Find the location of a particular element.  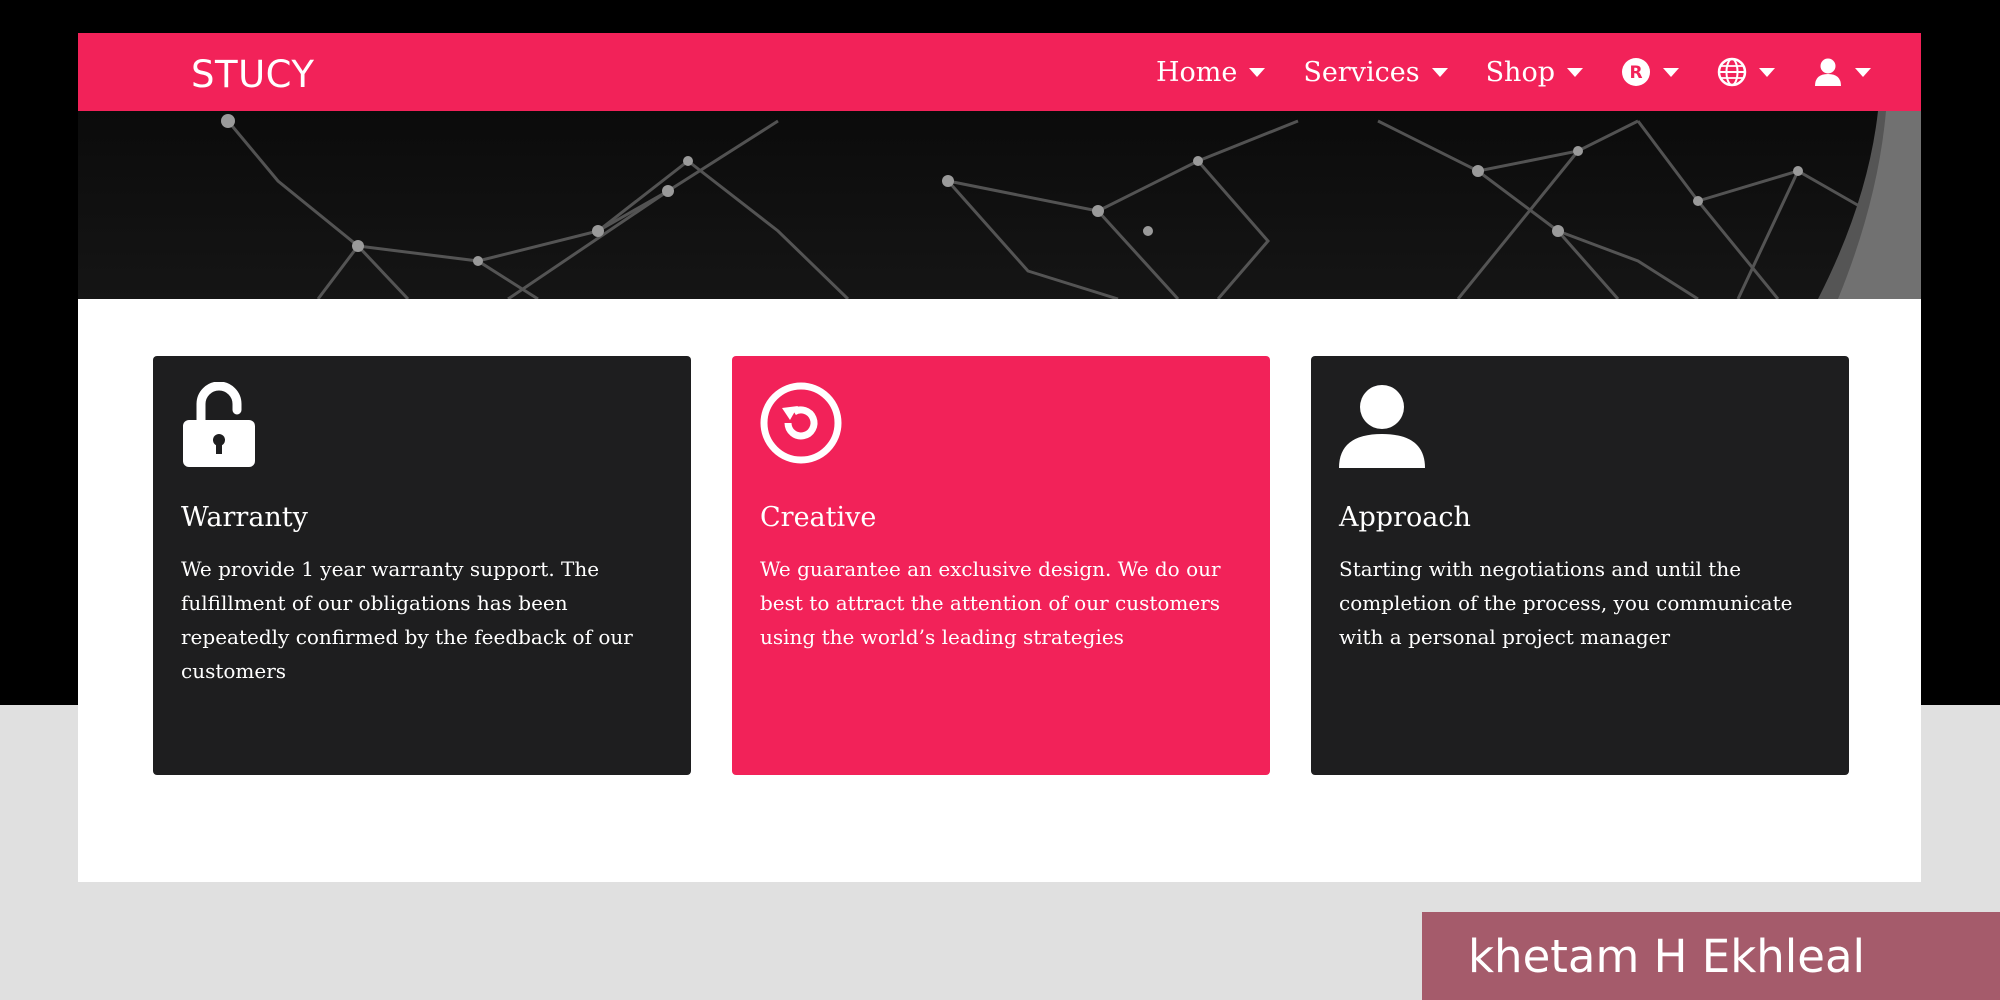

watermark-text: khetam H Ekhleal is located at coordinates (1667, 956).